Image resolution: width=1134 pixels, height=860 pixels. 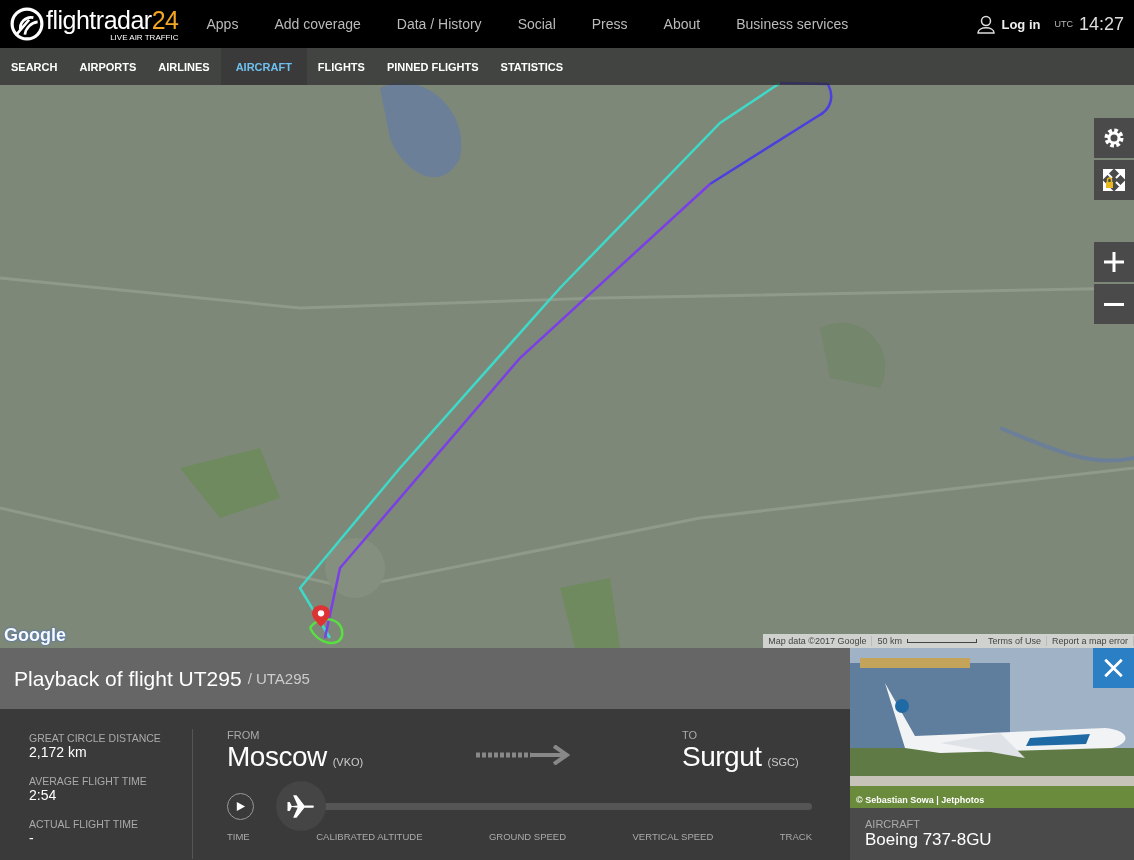 What do you see at coordinates (240, 806) in the screenshot?
I see `play-icon` at bounding box center [240, 806].